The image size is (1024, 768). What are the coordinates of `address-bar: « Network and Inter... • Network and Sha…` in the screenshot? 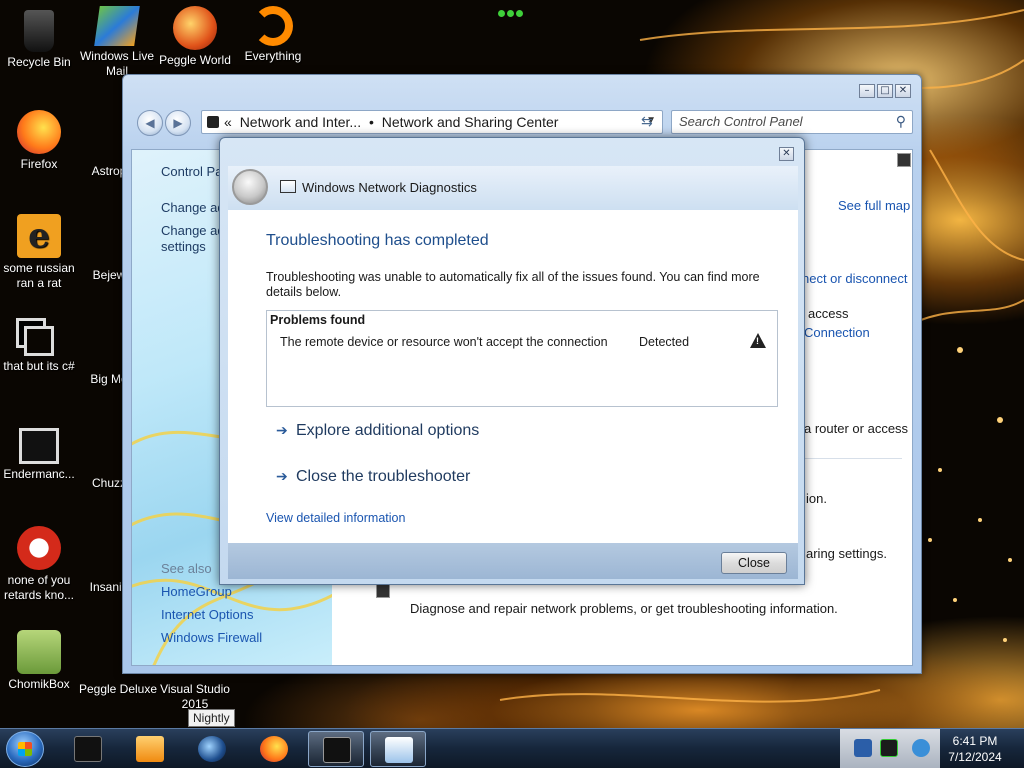 It's located at (432, 122).